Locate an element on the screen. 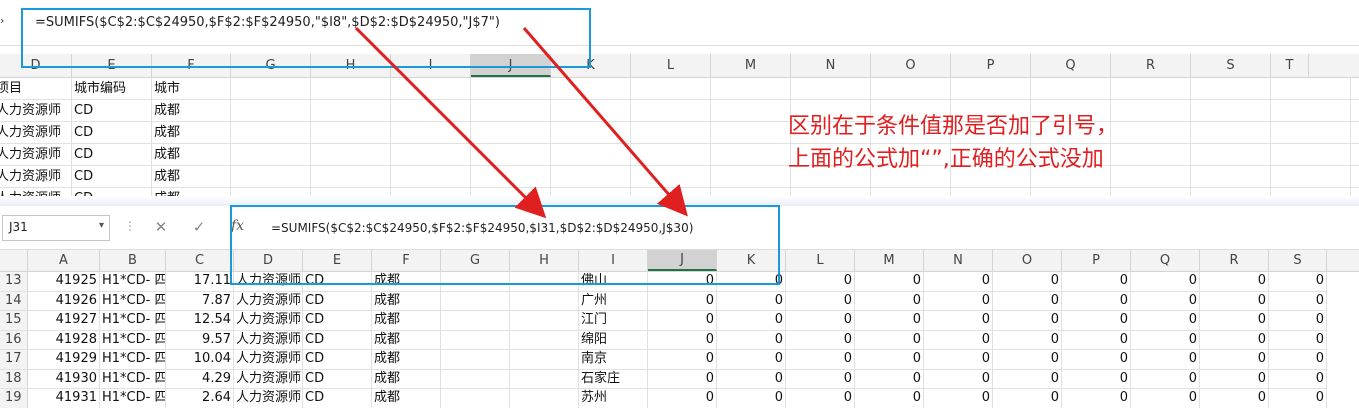 The image size is (1359, 408). cell: 广州 is located at coordinates (613, 301).